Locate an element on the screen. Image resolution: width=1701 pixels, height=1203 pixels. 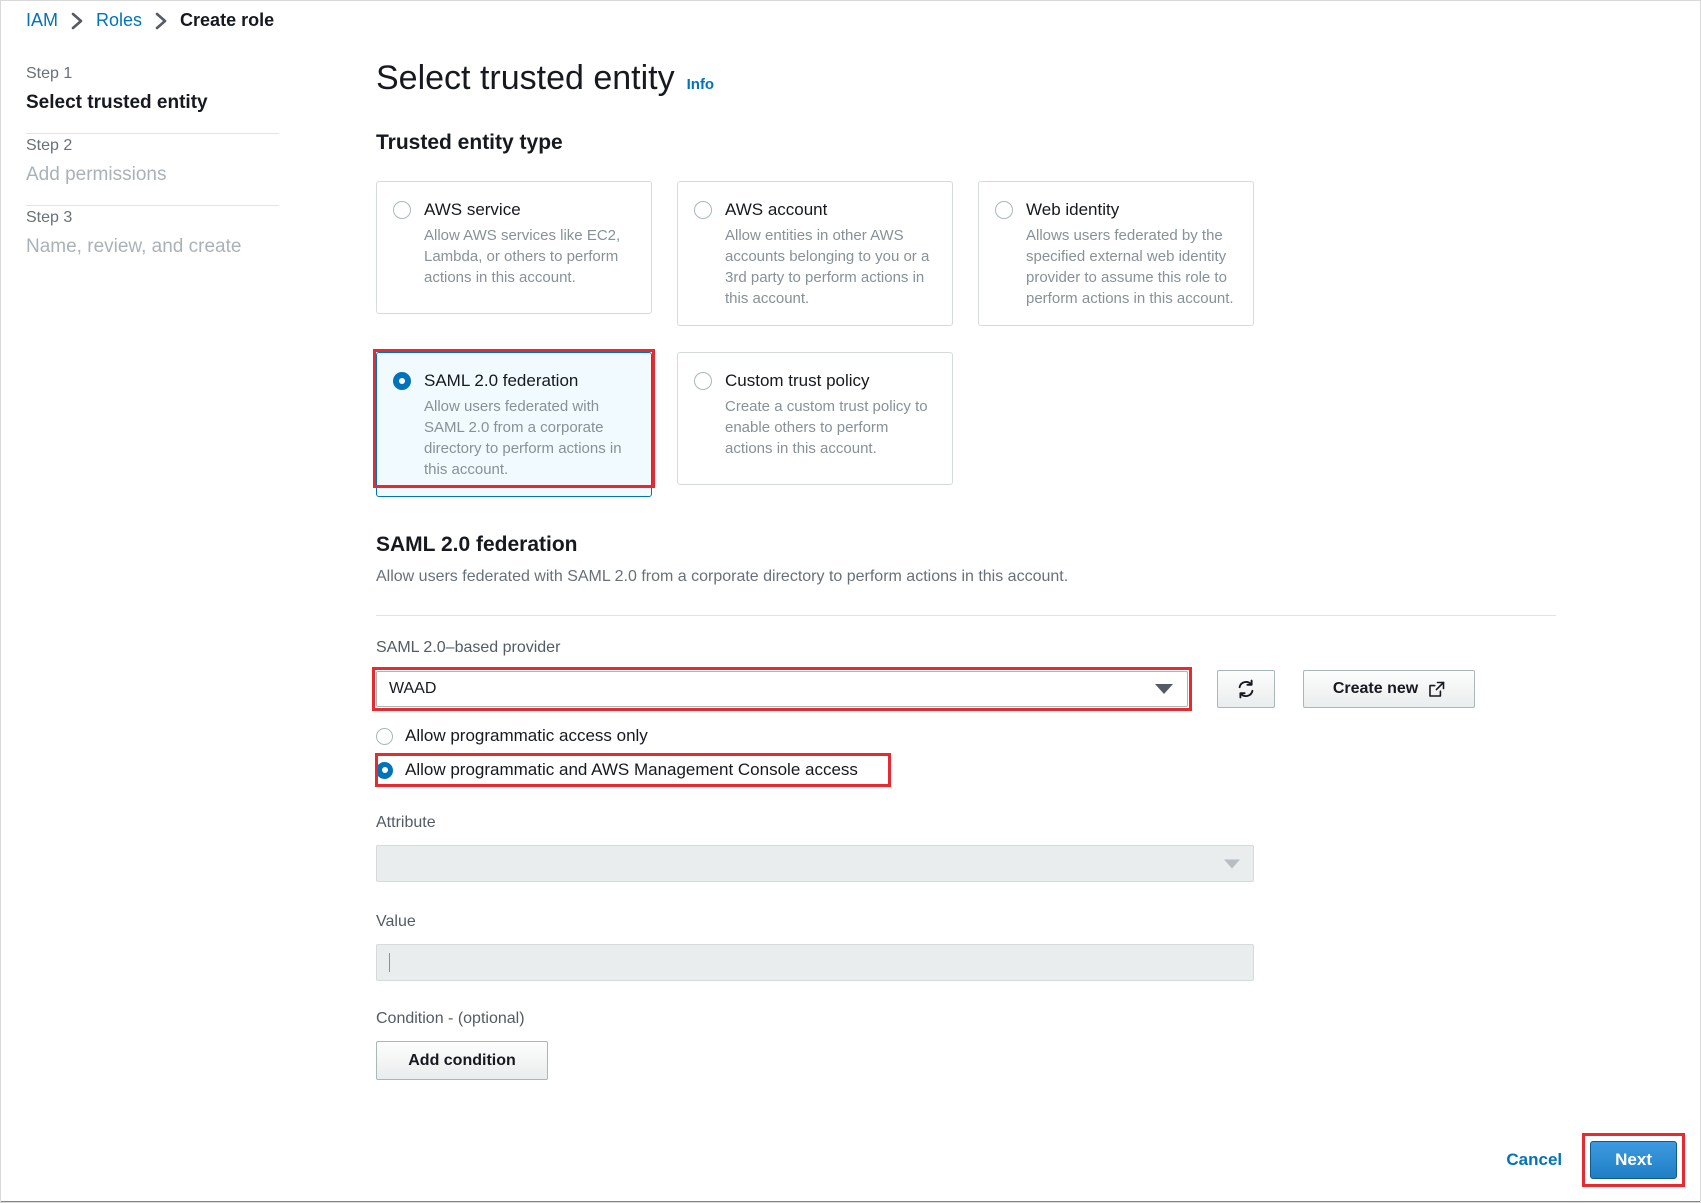
breadcrumb: IAM Roles Create role is located at coordinates (150, 20).